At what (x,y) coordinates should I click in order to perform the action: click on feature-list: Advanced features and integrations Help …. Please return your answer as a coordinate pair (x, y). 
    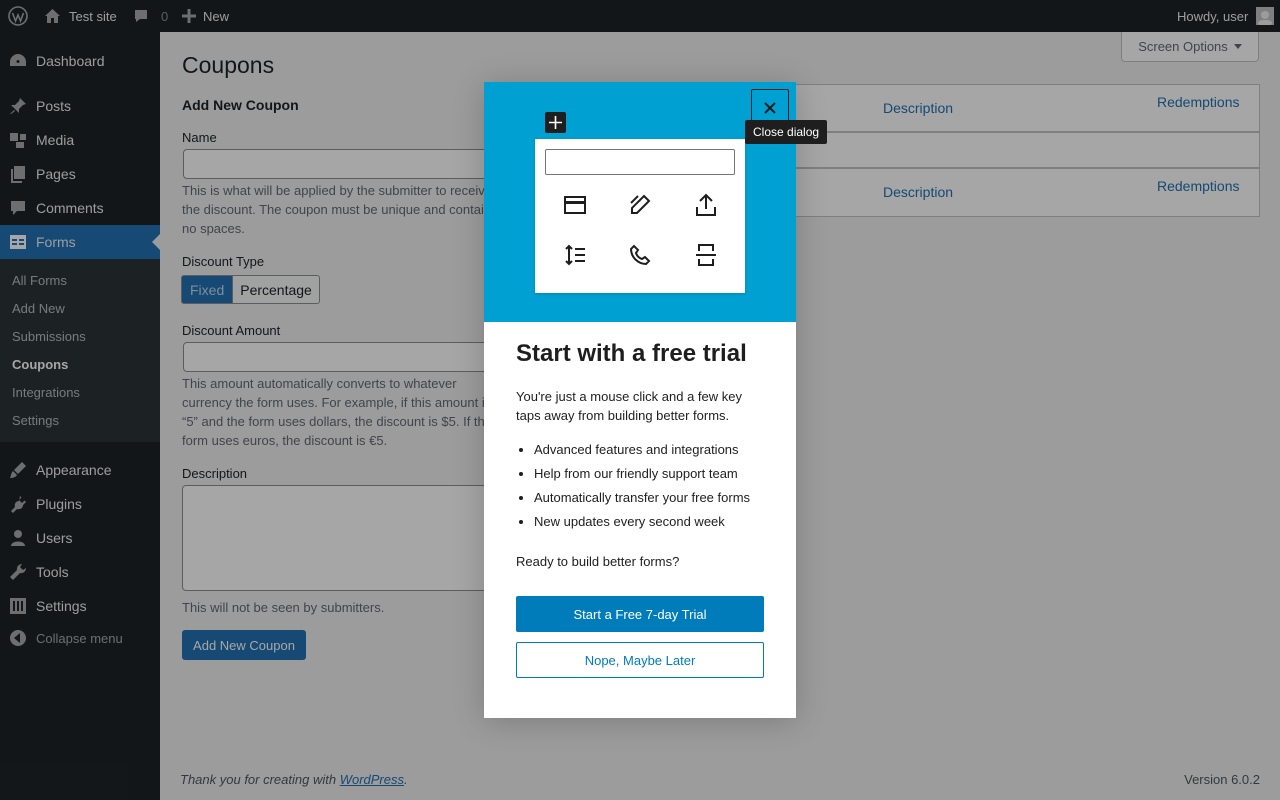
    Looking at the image, I should click on (646, 488).